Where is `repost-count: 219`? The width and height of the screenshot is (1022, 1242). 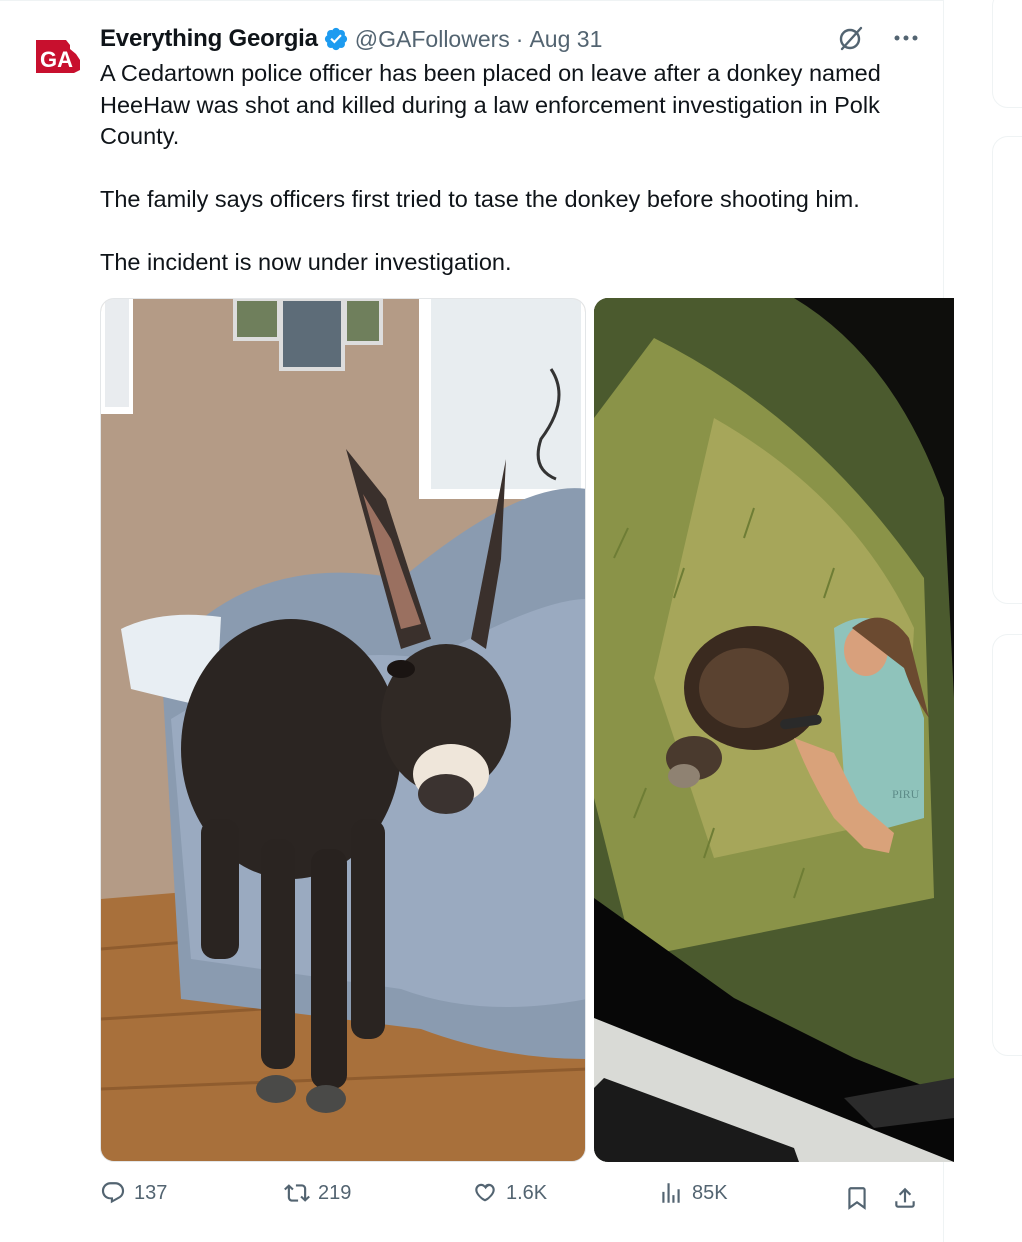
repost-count: 219 is located at coordinates (335, 1192).